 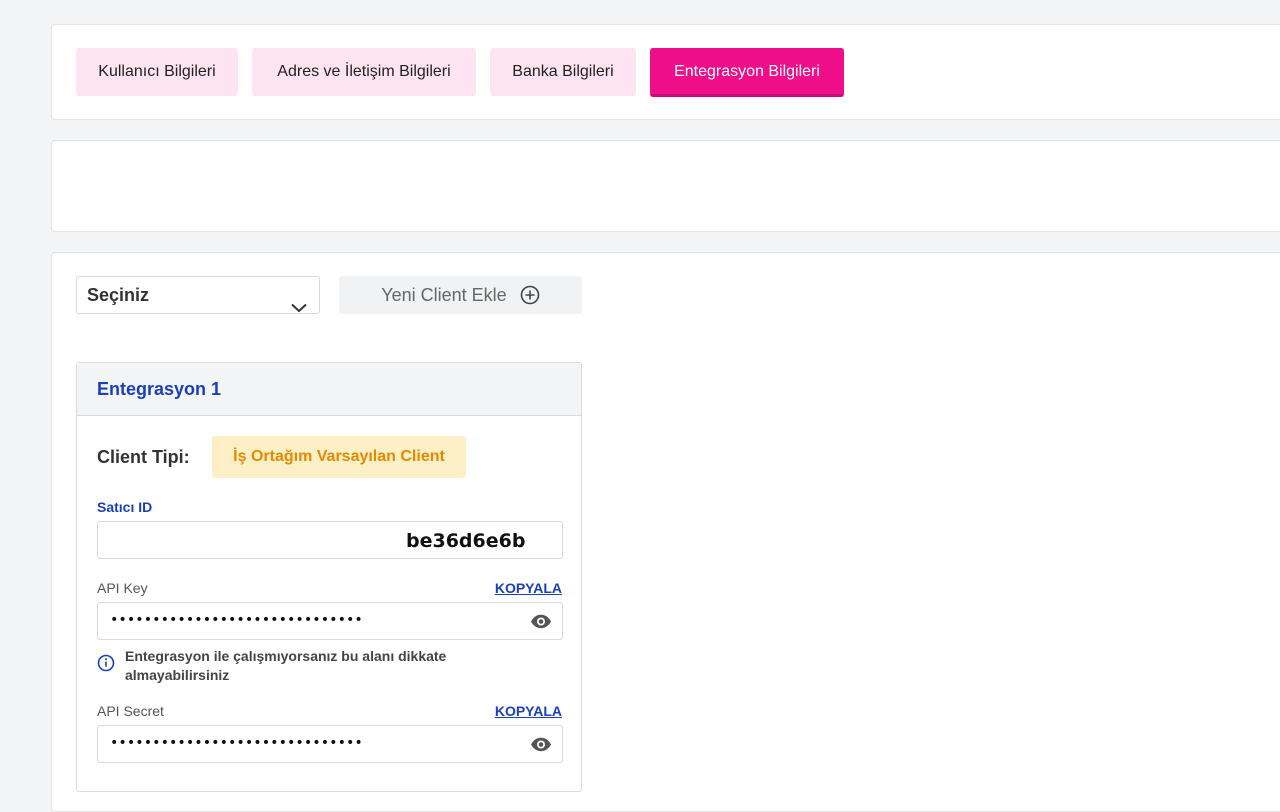 I want to click on add-client-button: Yeni Client Ekle, so click(x=460, y=295).